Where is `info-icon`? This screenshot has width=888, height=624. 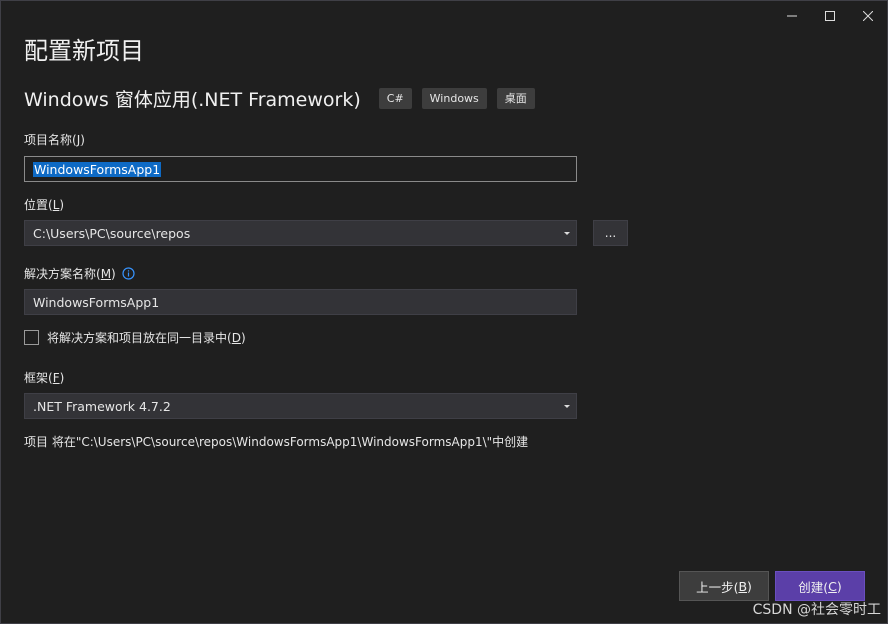
info-icon is located at coordinates (128, 274).